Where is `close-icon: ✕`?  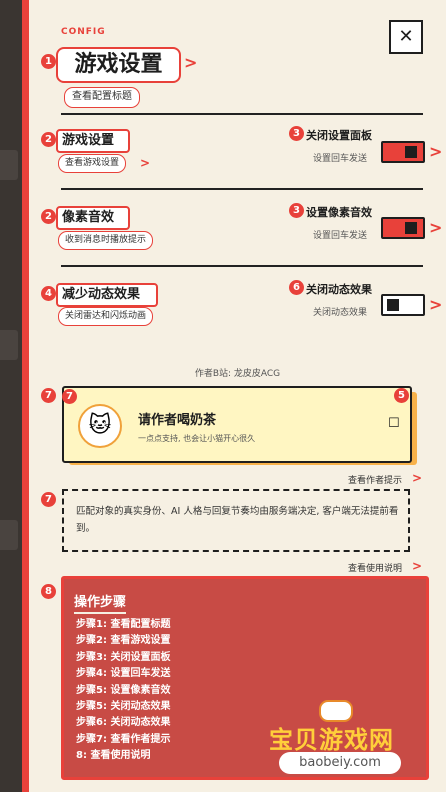 close-icon: ✕ is located at coordinates (406, 36).